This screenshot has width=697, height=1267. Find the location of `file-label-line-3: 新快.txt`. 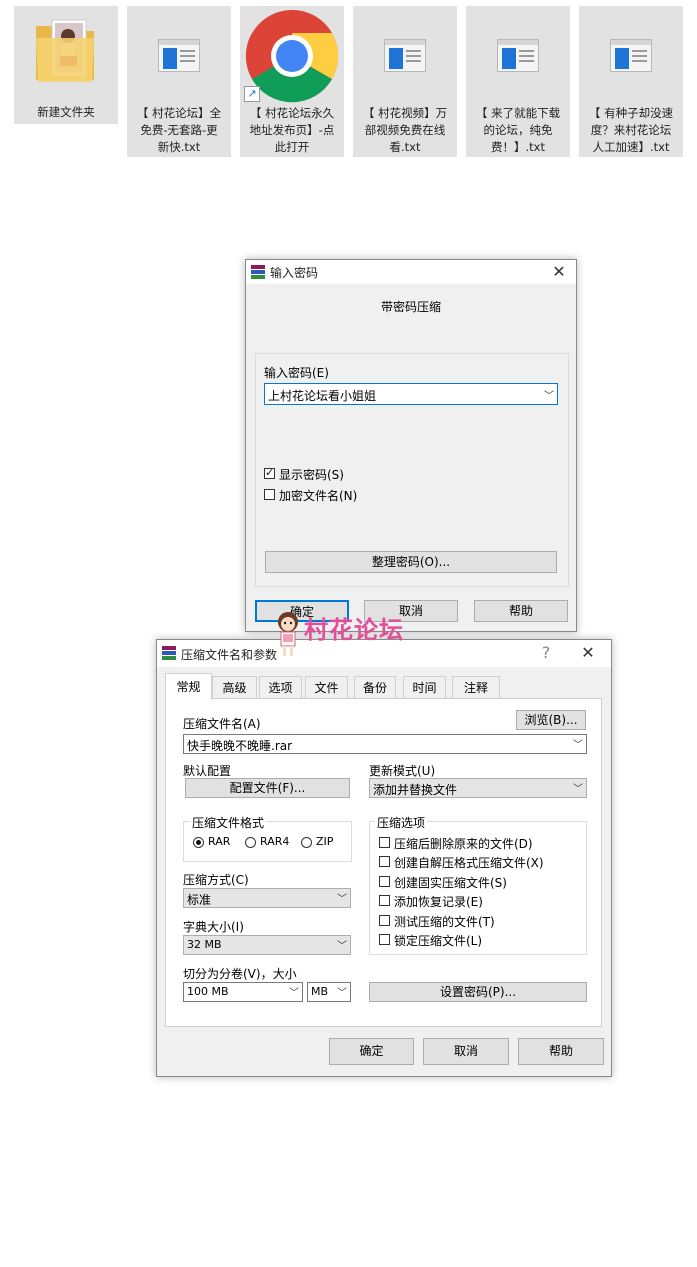

file-label-line-3: 新快.txt is located at coordinates (179, 147).